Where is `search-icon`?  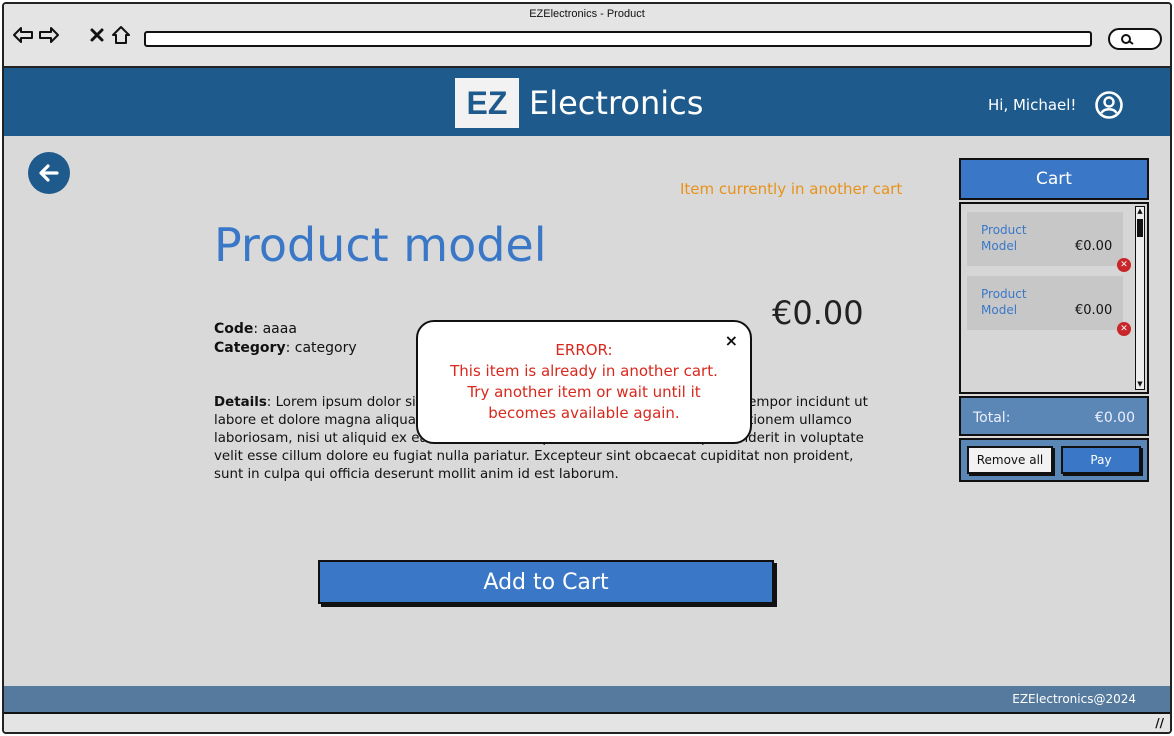 search-icon is located at coordinates (1127, 39).